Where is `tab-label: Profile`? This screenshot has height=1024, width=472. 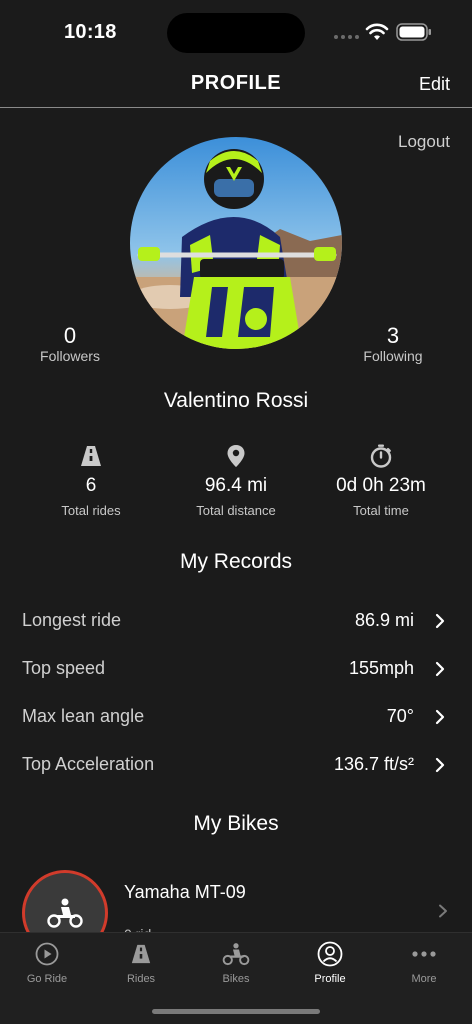 tab-label: Profile is located at coordinates (330, 979).